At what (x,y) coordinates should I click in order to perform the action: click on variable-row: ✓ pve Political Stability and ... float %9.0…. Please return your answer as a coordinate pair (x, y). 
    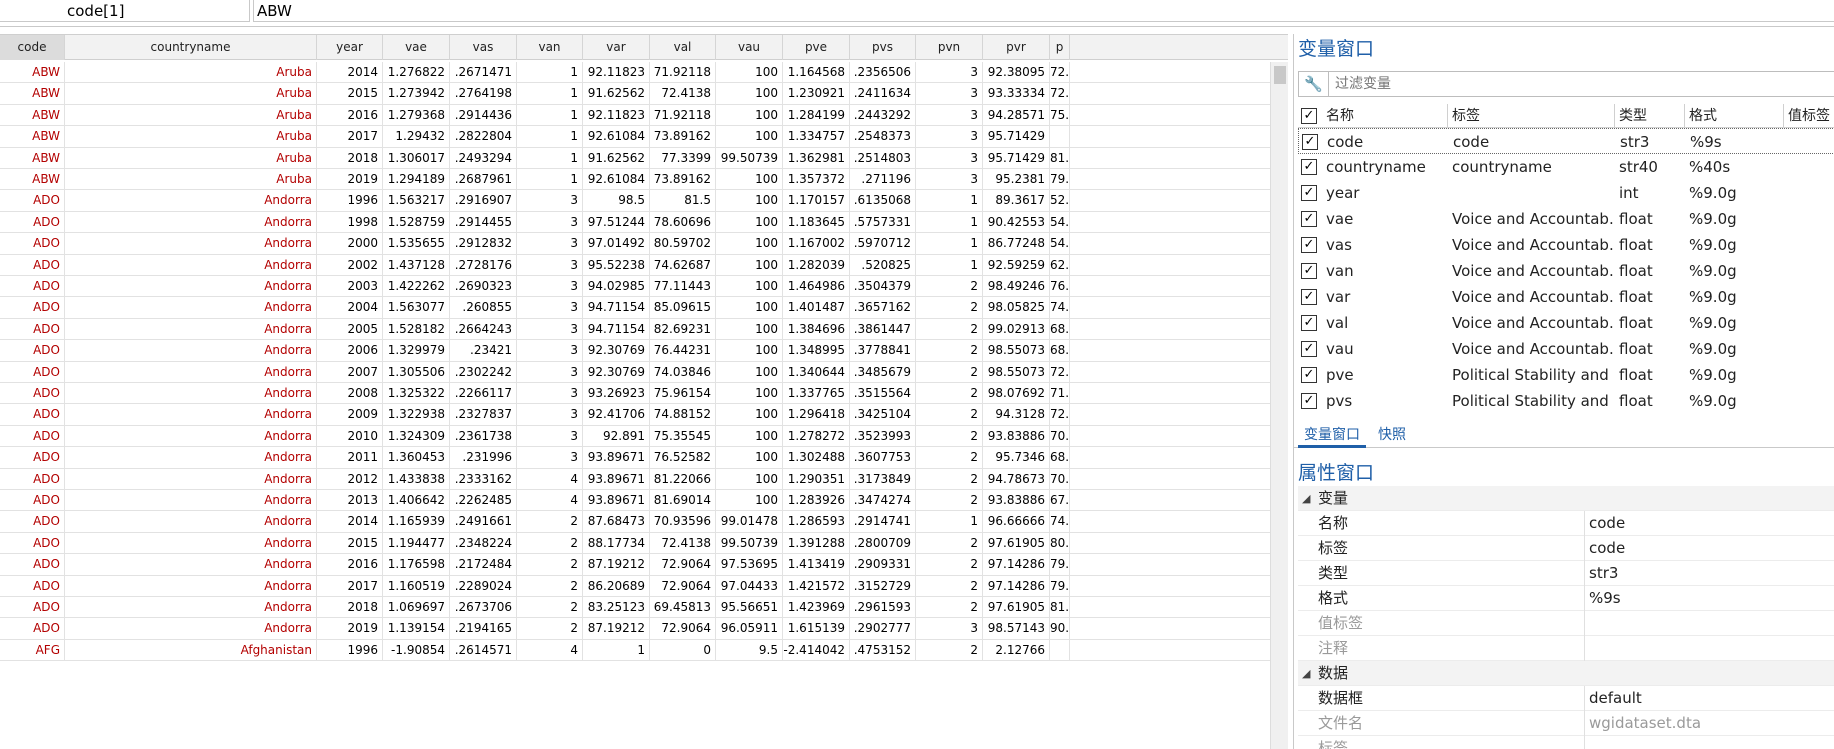
    Looking at the image, I should click on (1566, 375).